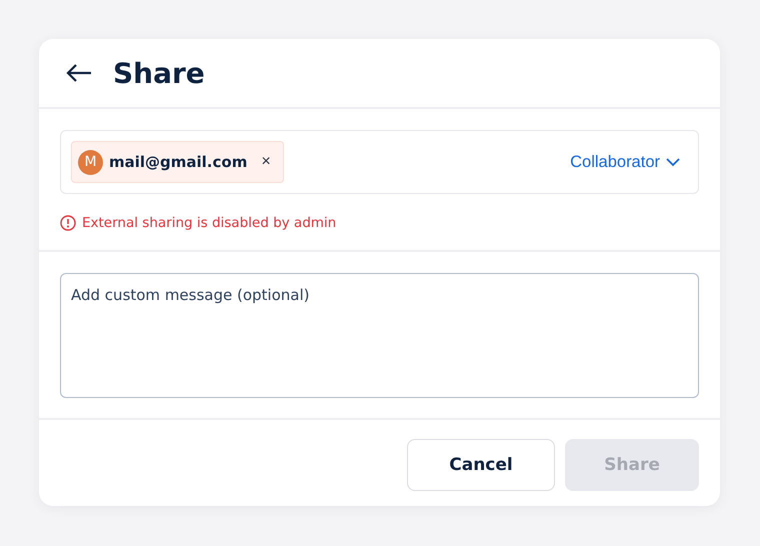  I want to click on dialog-title: Share, so click(159, 73).